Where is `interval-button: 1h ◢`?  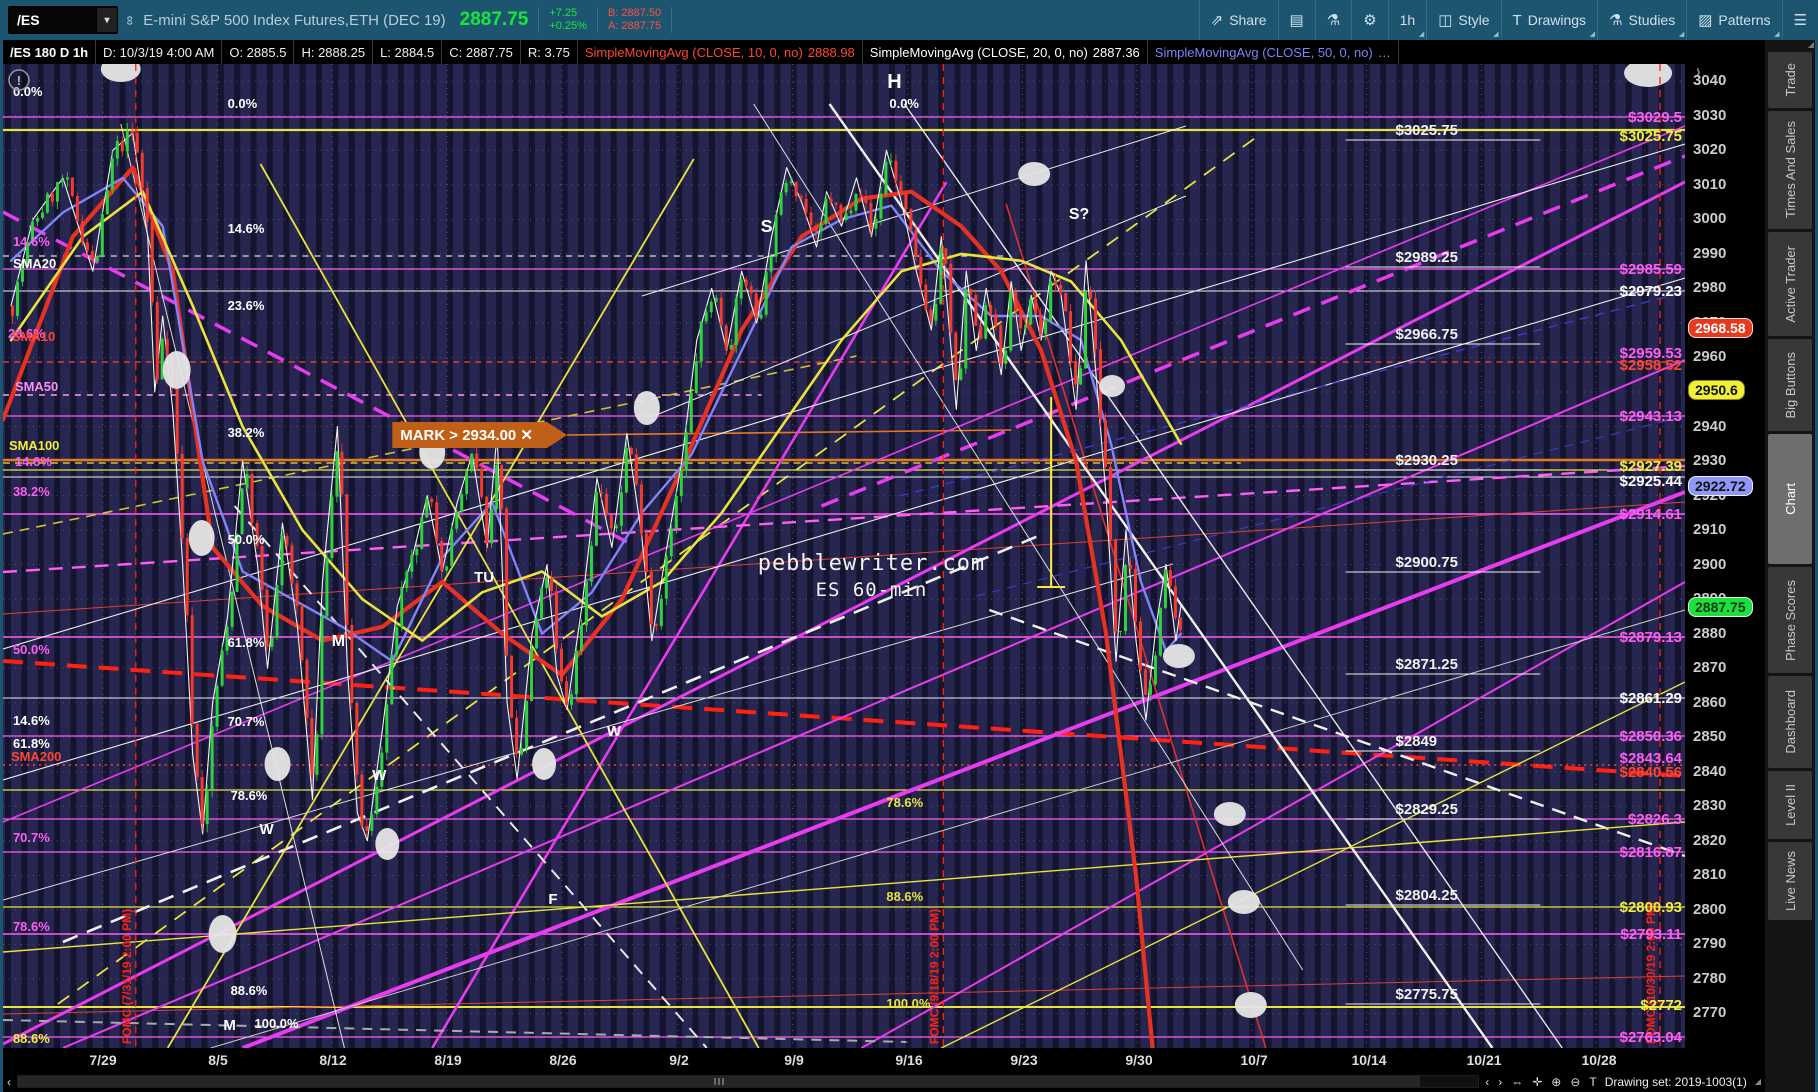 interval-button: 1h ◢ is located at coordinates (1407, 20).